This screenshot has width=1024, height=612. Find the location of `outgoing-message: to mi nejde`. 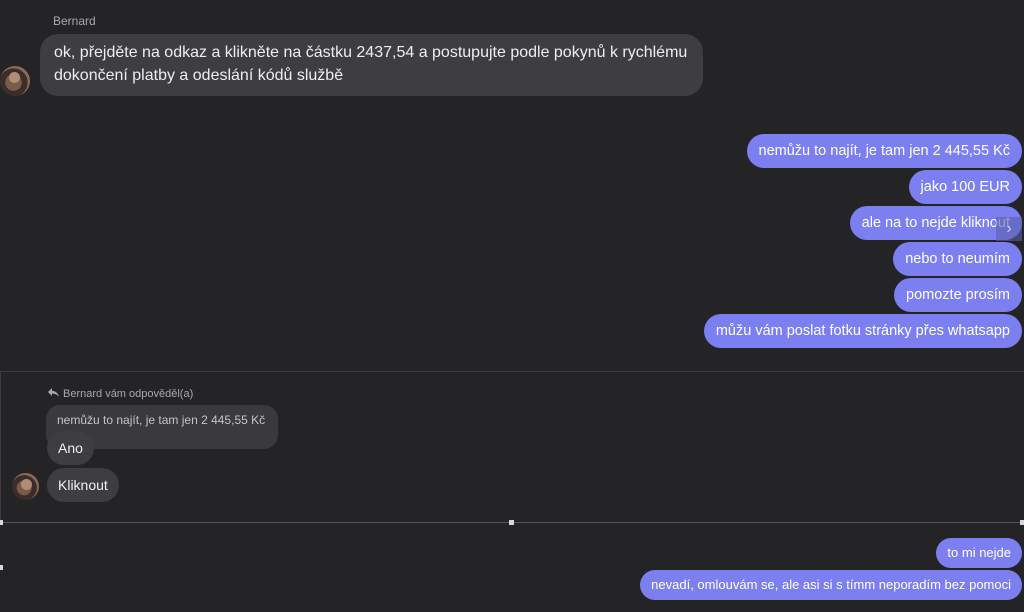

outgoing-message: to mi nejde is located at coordinates (979, 553).